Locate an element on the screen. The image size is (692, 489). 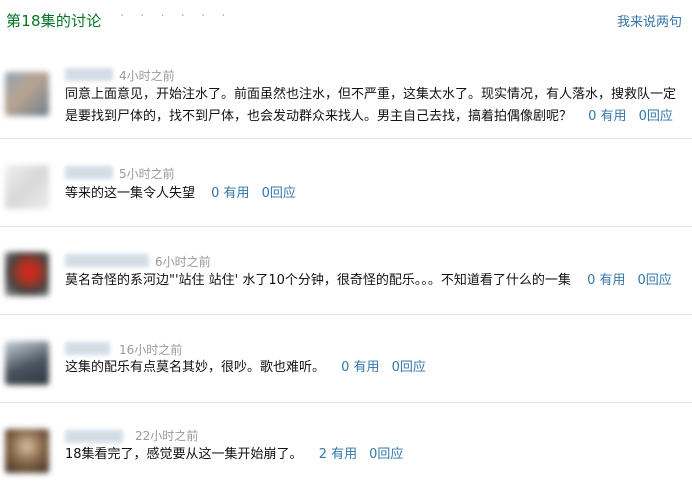
discussion-header: 第18集的讨论 · · · · · · 我来说两句 is located at coordinates (346, 21).